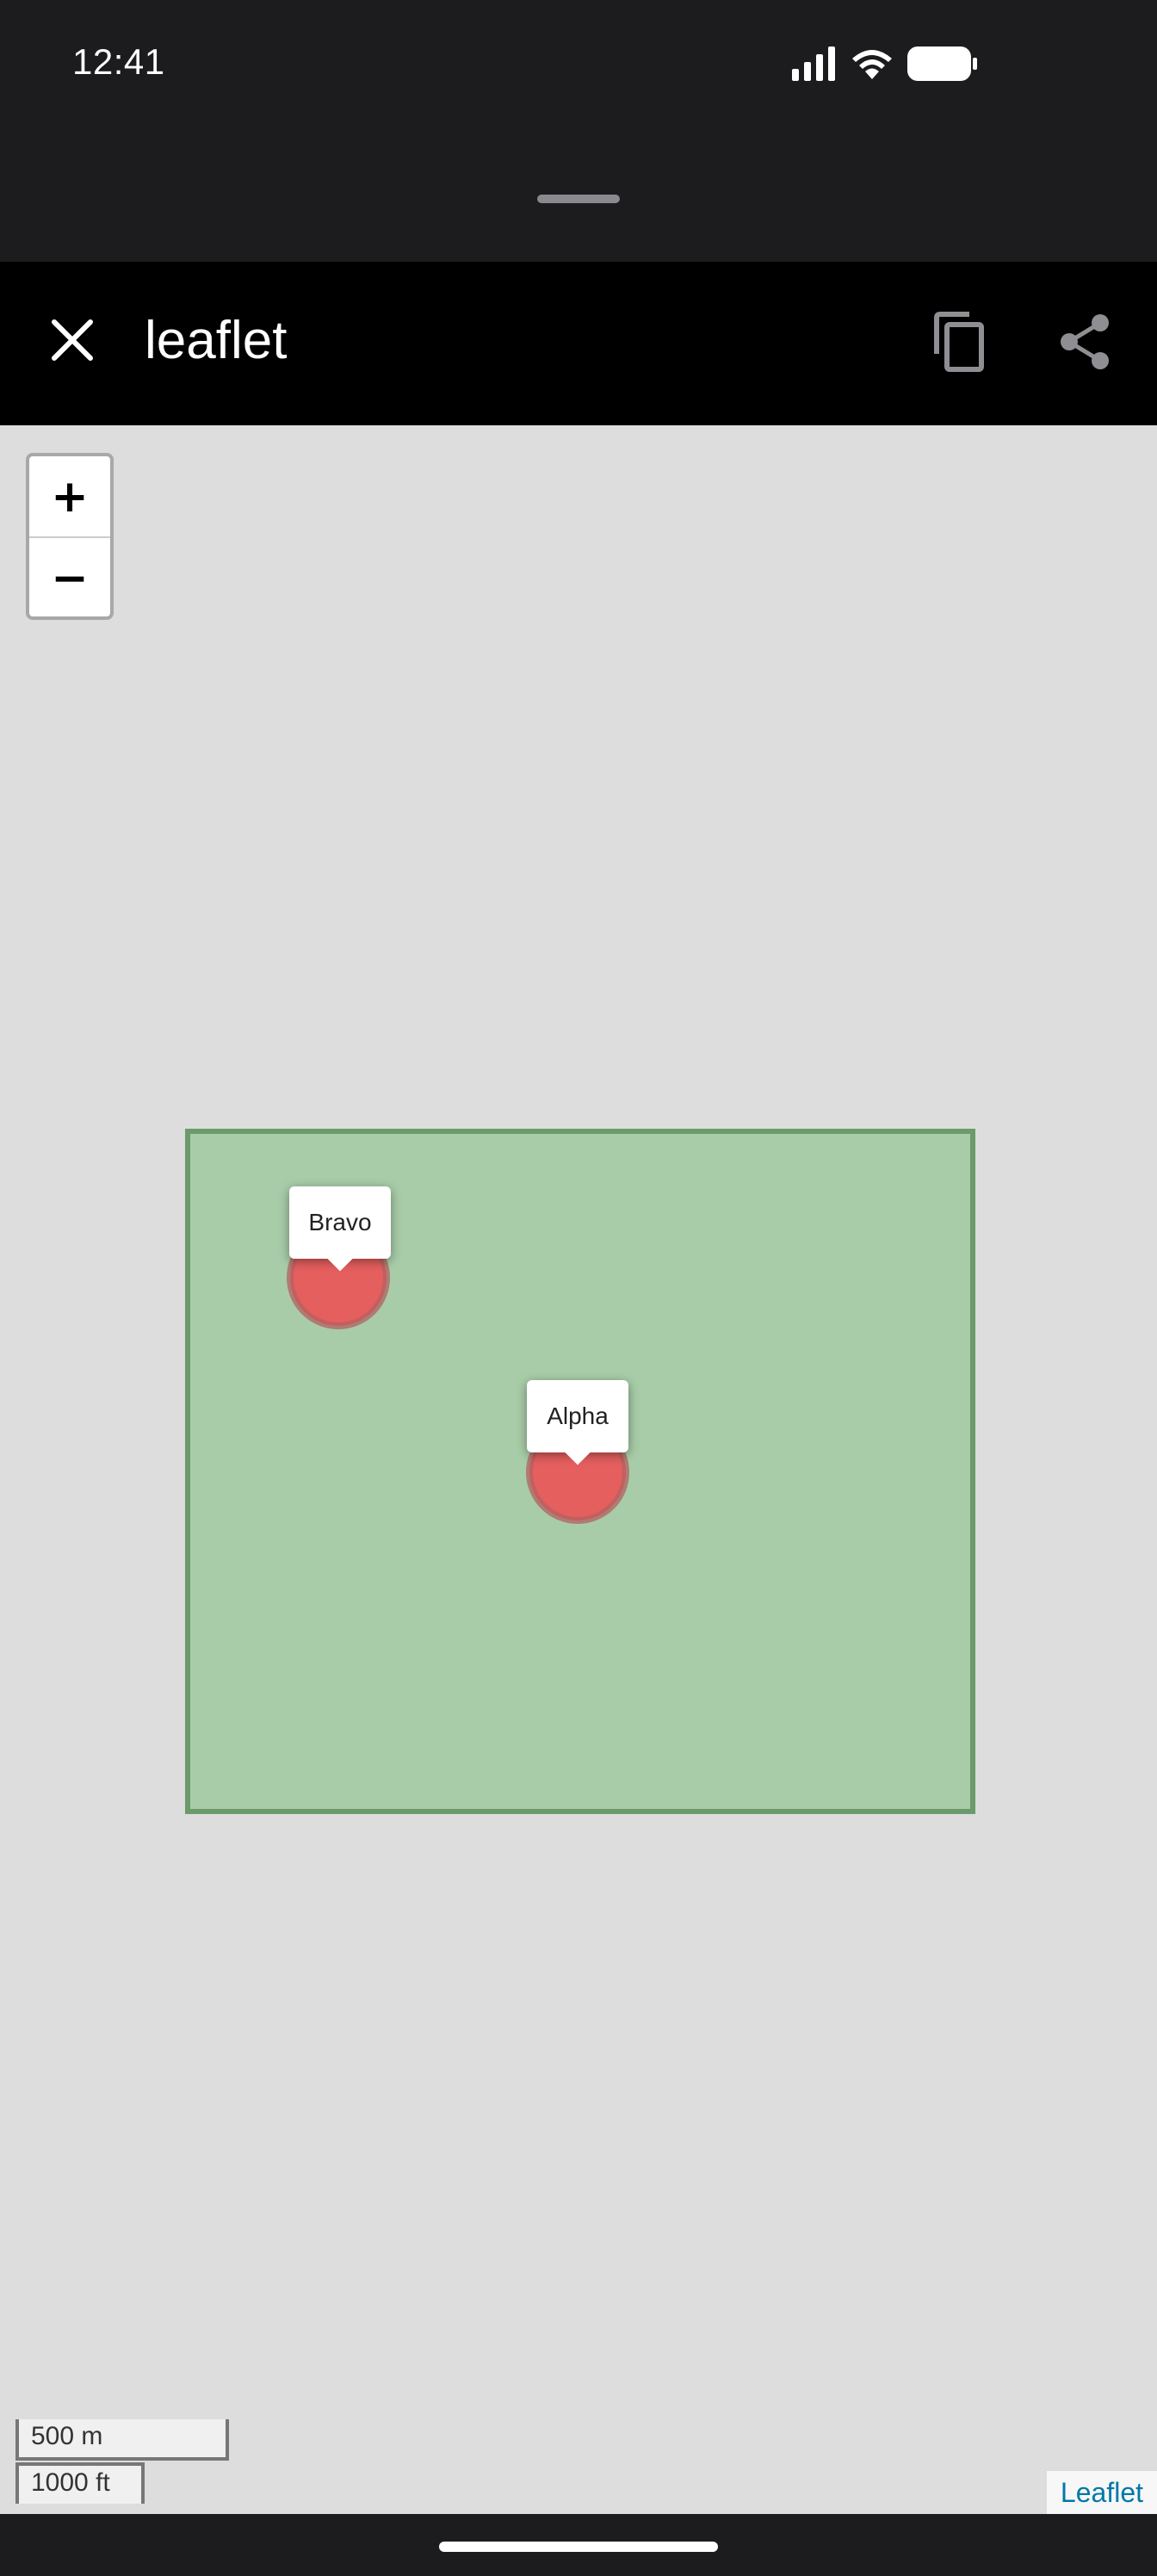  Describe the element at coordinates (942, 64) in the screenshot. I see `battery-icon` at that location.